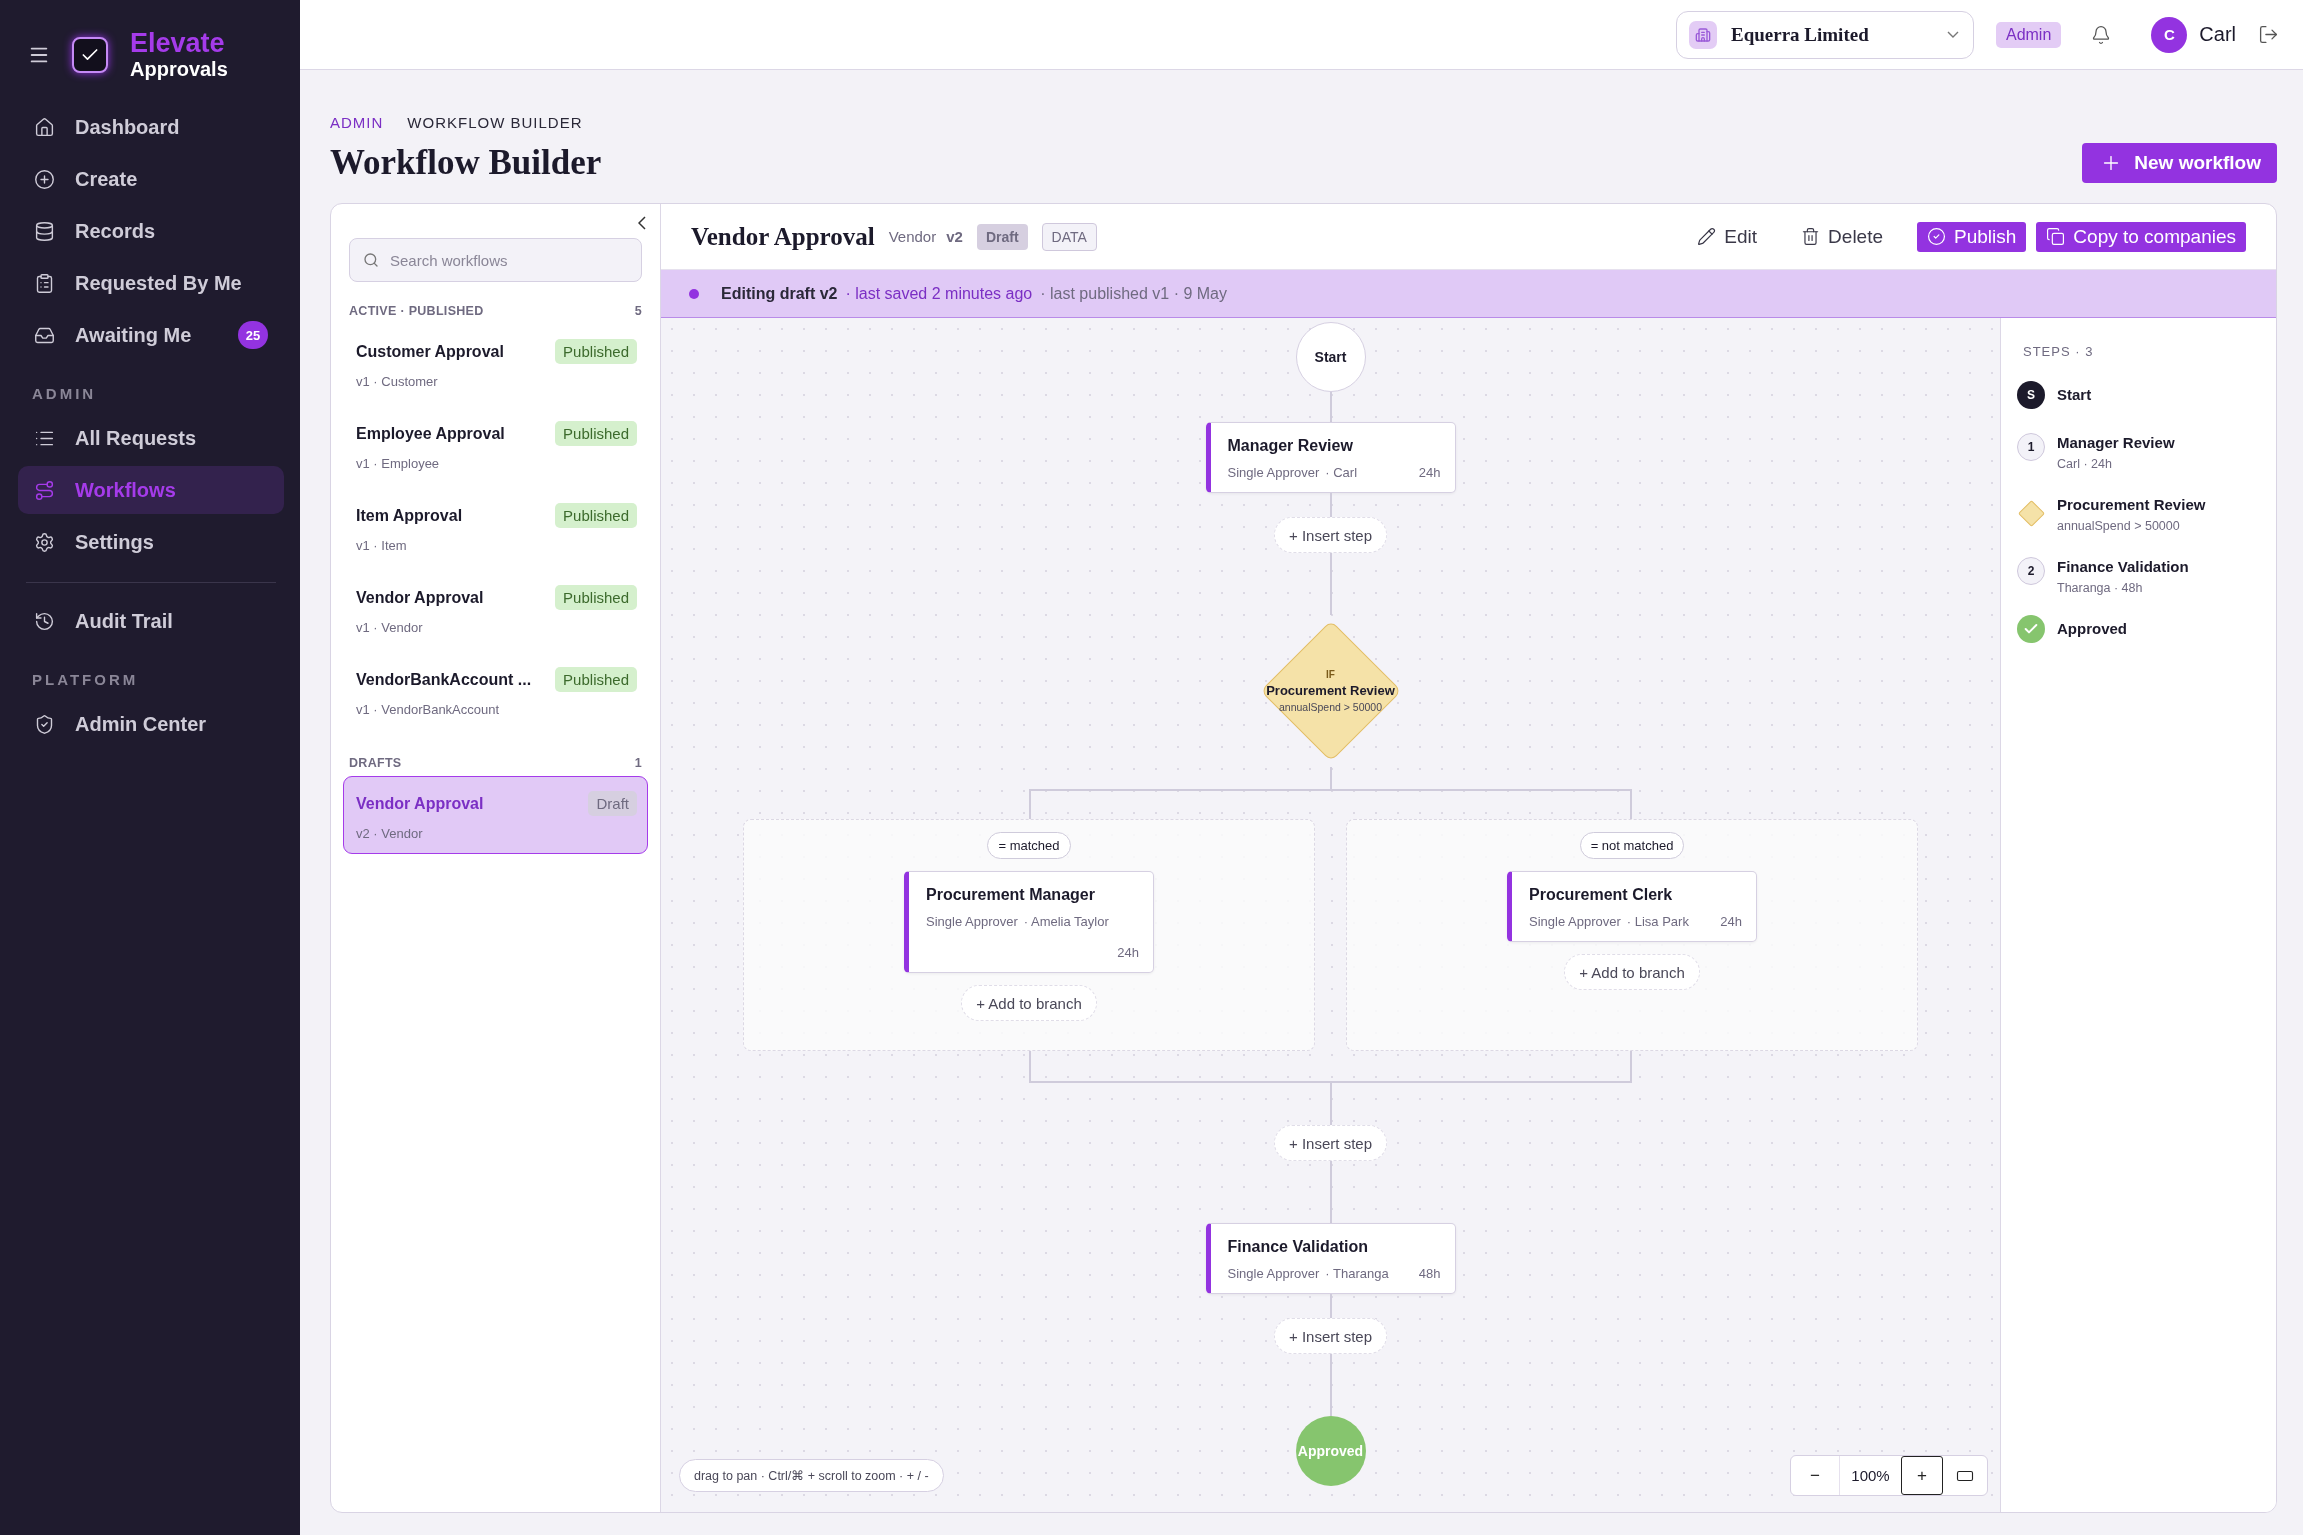 Image resolution: width=2303 pixels, height=1535 pixels. I want to click on plus-circle-icon, so click(44, 179).